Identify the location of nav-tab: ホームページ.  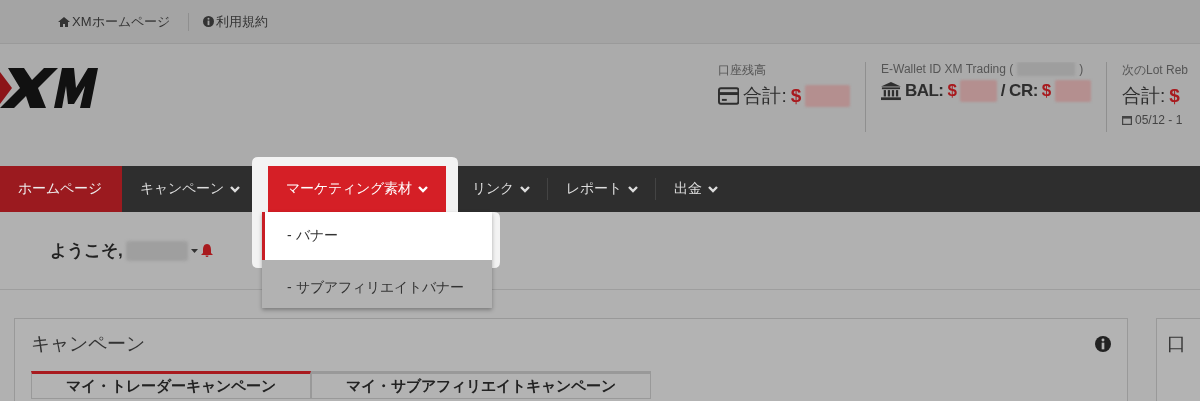
(61, 189).